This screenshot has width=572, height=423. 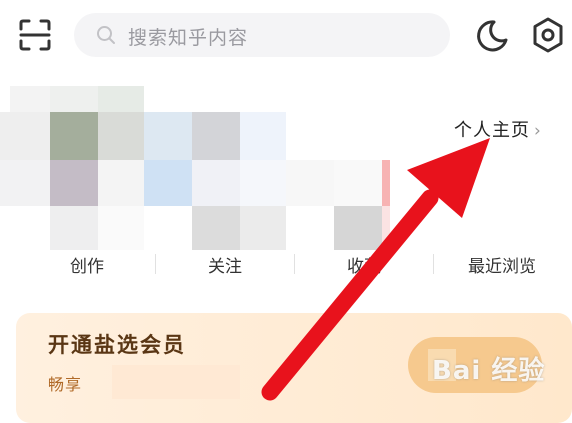 I want to click on vip-card-subtitle: 畅享, so click(x=65, y=384).